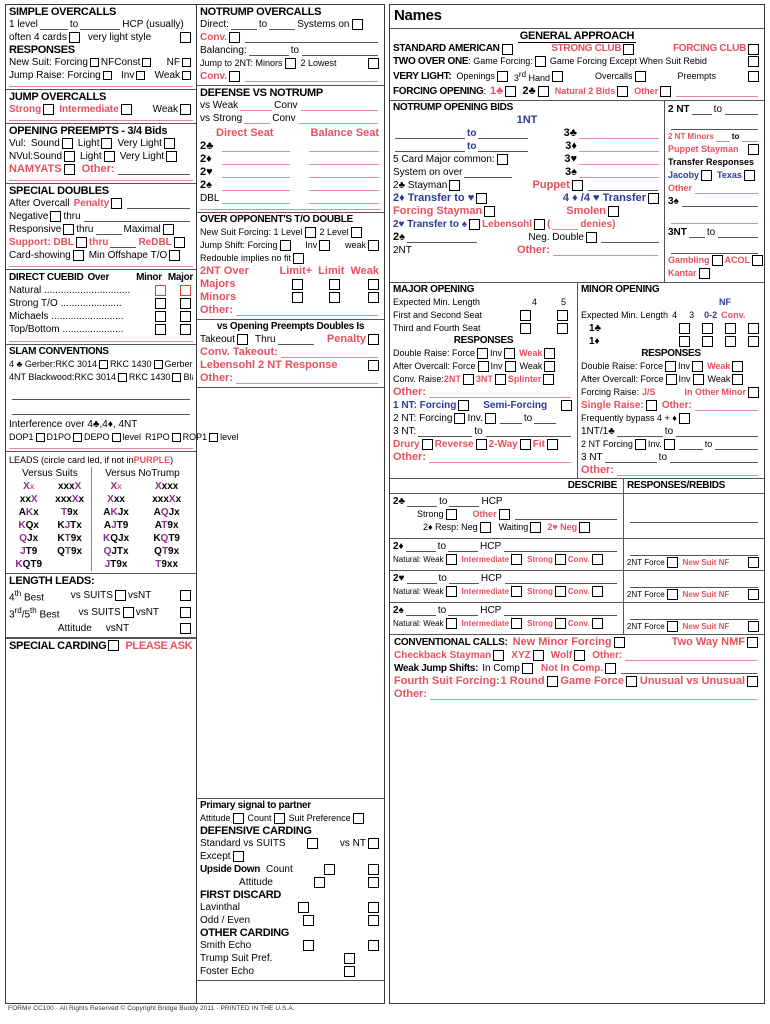 The image size is (770, 1024). What do you see at coordinates (543, 91) in the screenshot?
I see `ga-two-club-checkbox` at bounding box center [543, 91].